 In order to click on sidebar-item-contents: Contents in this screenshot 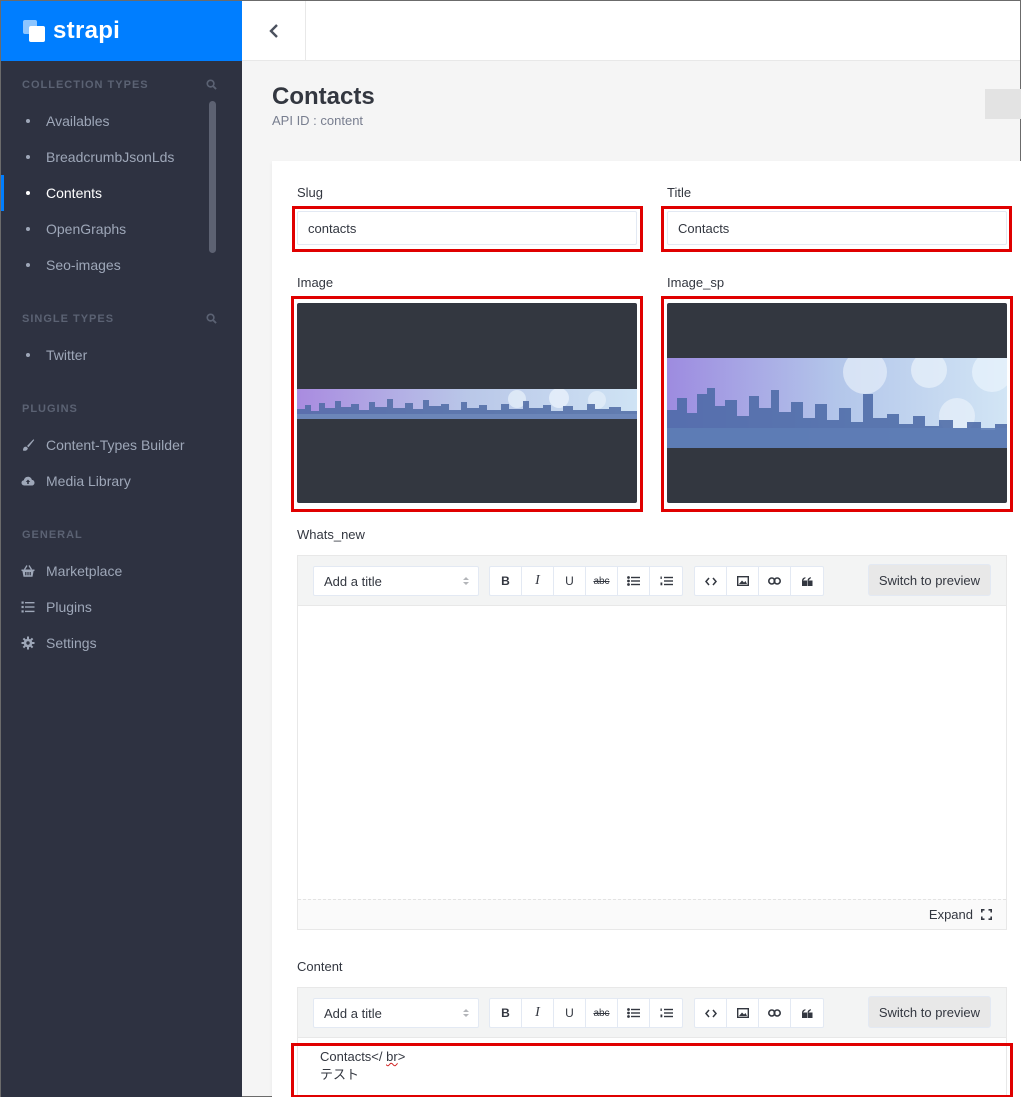, I will do `click(121, 193)`.